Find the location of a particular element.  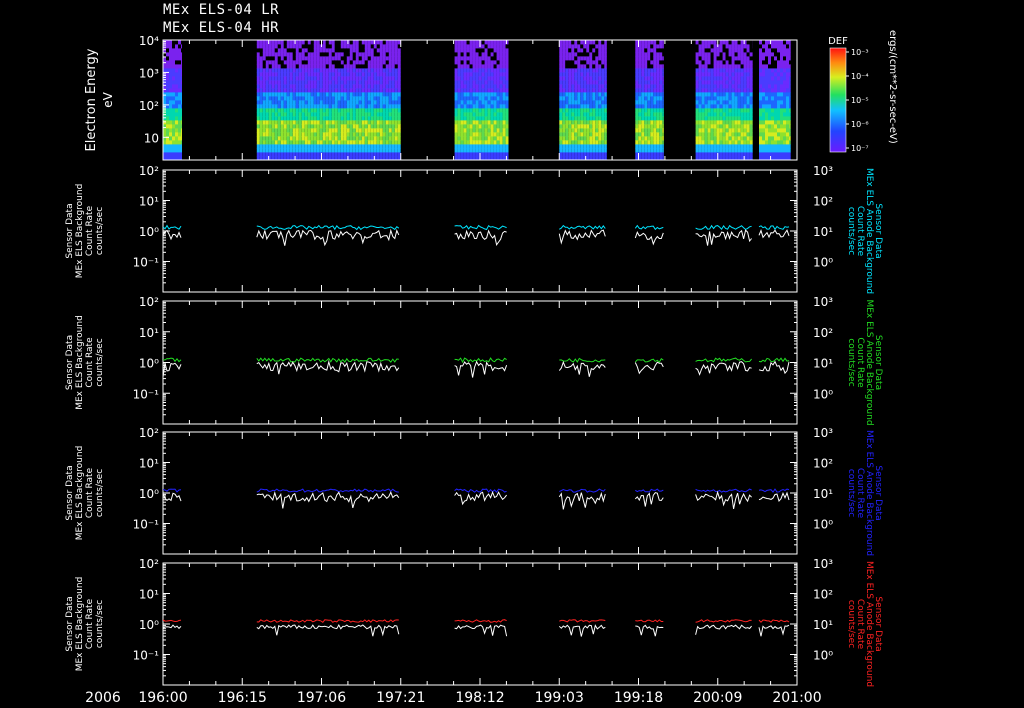

colorbar-tick-label: 10⁻³ is located at coordinates (860, 52).